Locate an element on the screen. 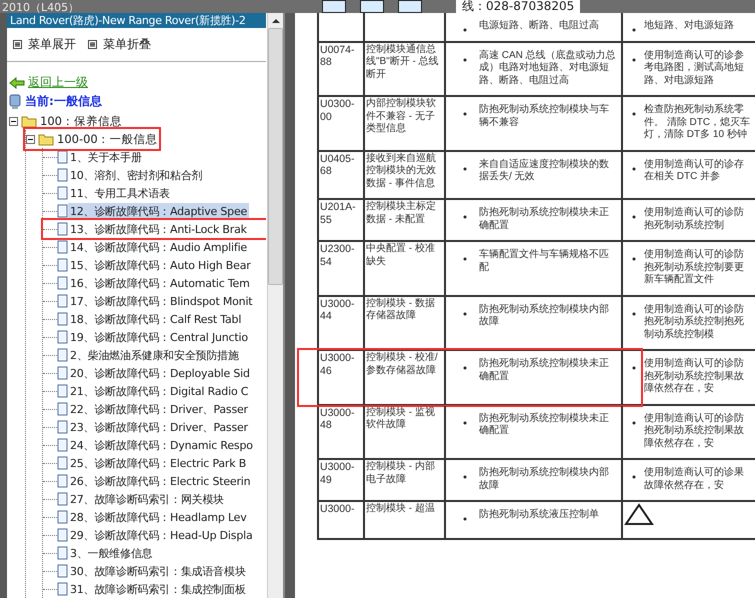 Image resolution: width=755 pixels, height=598 pixels. cell-text: 地短路、对电源短路 is located at coordinates (689, 26).